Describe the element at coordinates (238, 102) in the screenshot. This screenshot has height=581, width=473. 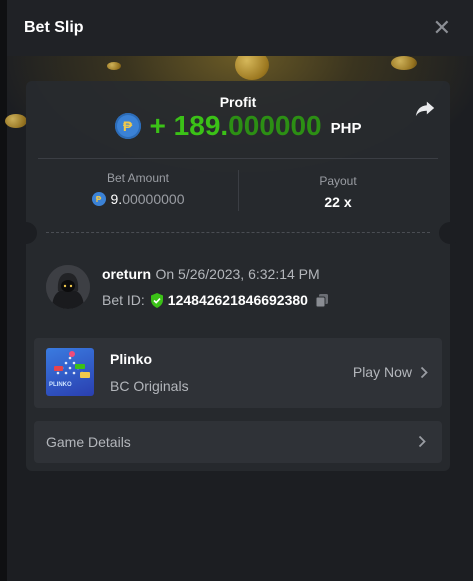
I see `profit-label: Profit` at that location.